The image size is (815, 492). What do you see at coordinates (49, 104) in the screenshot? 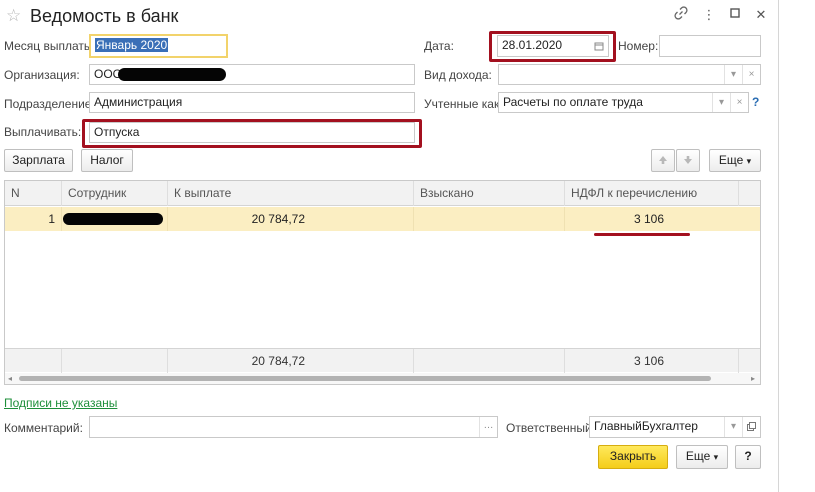
I see `department-label: Подразделение:` at bounding box center [49, 104].